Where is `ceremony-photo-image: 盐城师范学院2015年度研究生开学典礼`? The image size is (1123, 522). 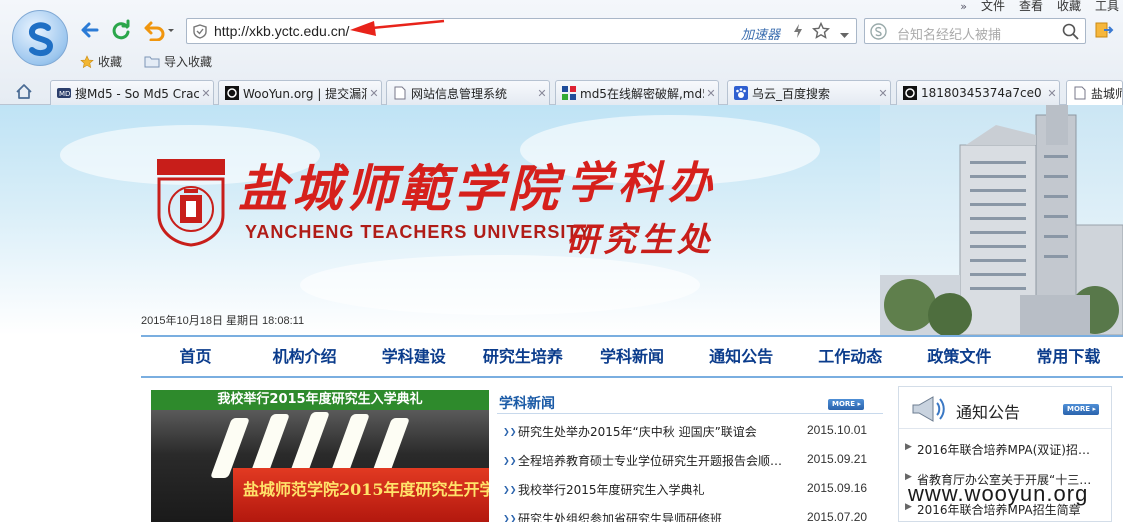
ceremony-photo-image: 盐城师范学院2015年度研究生开学典礼 is located at coordinates (320, 466).